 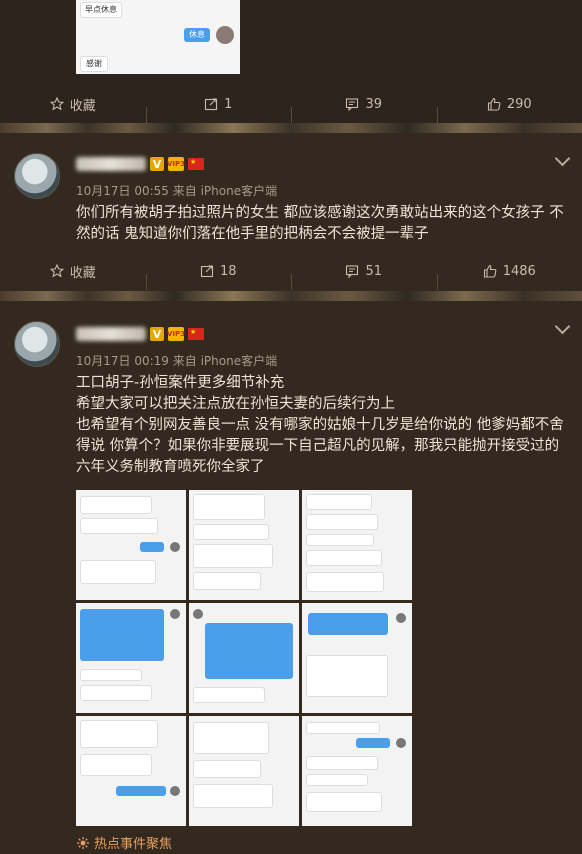 What do you see at coordinates (374, 271) in the screenshot?
I see `comment-count: 51` at bounding box center [374, 271].